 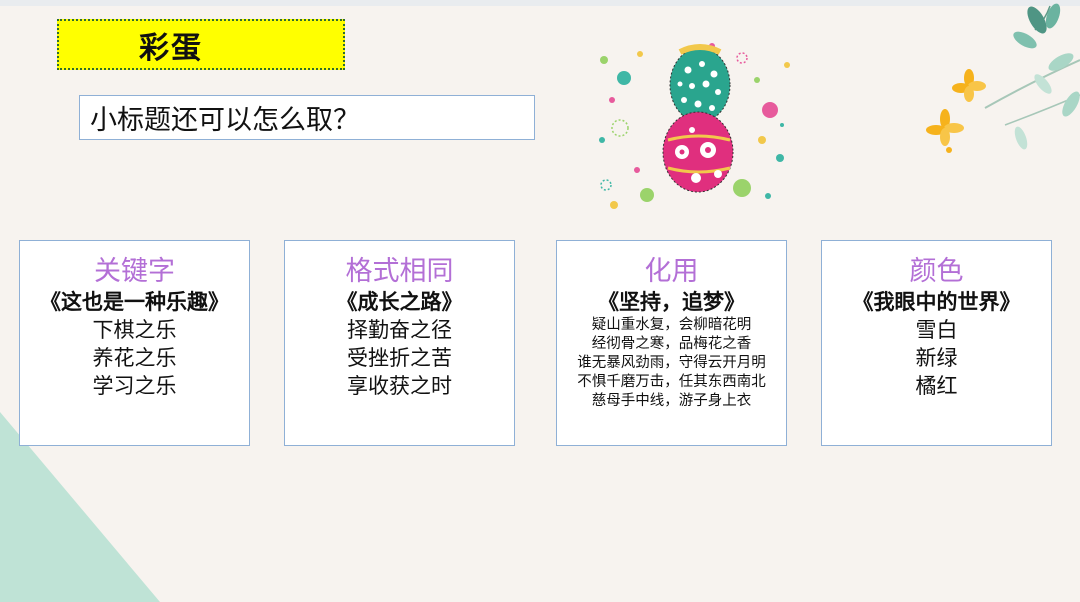 What do you see at coordinates (936, 386) in the screenshot?
I see `card-line: 橘红` at bounding box center [936, 386].